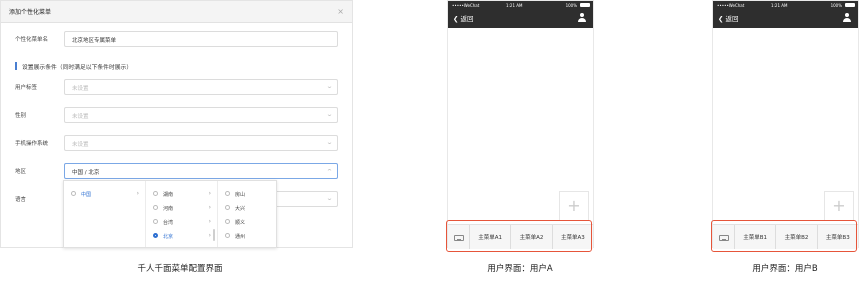  Describe the element at coordinates (201, 87) in the screenshot. I see `user-tag-select: 未设置 ⌄` at that location.